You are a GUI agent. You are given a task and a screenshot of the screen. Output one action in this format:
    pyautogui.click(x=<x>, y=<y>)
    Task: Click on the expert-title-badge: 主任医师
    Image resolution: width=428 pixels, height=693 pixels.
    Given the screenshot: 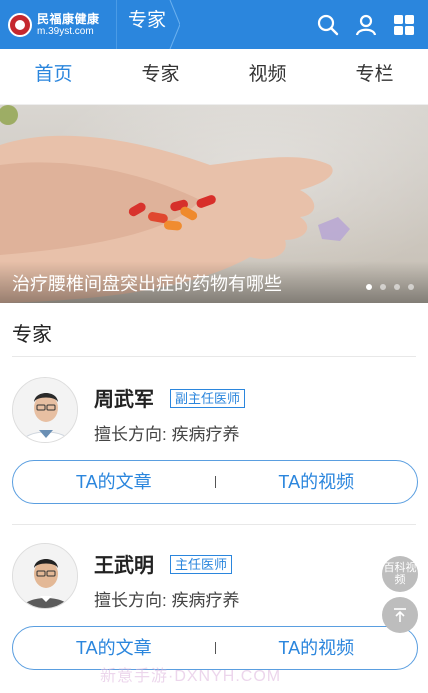 What is the action you would take?
    pyautogui.click(x=201, y=564)
    